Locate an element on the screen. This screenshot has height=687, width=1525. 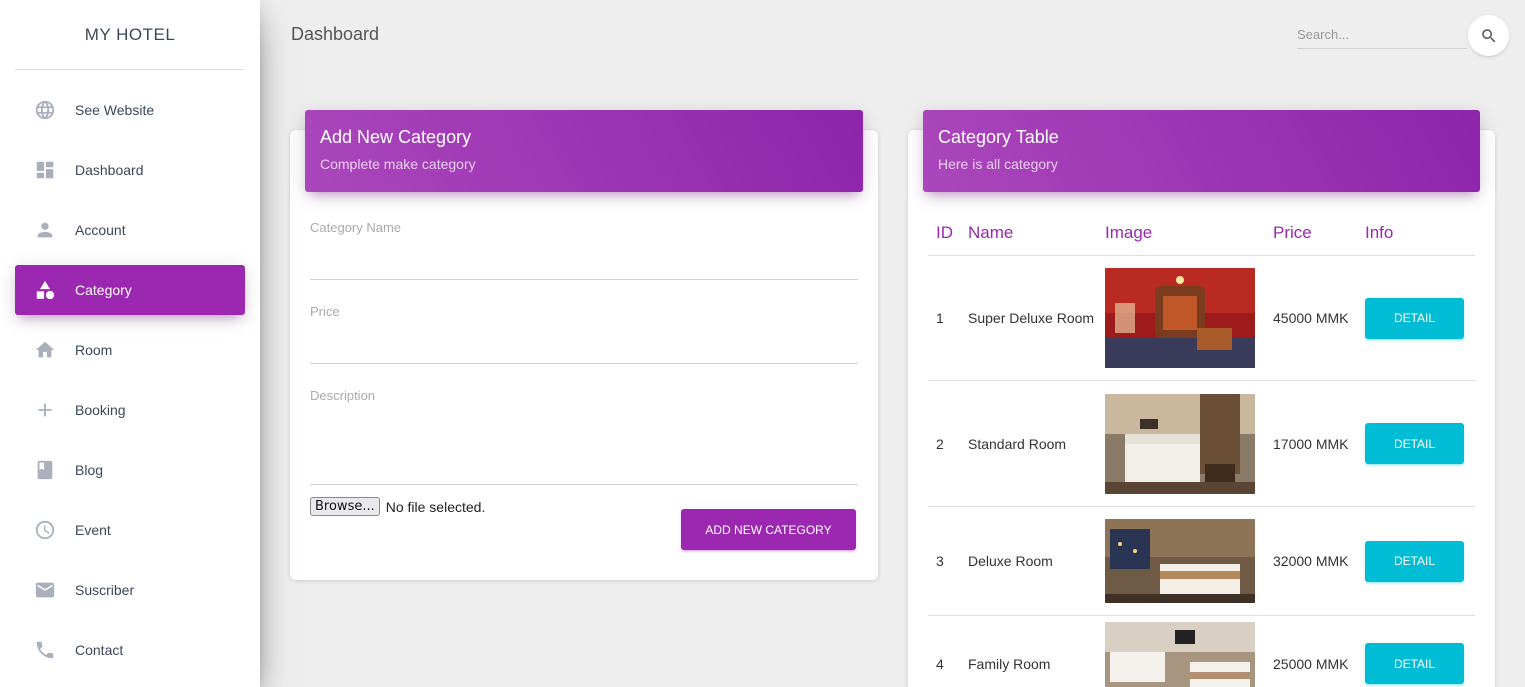
description-label: Description is located at coordinates (343, 395).